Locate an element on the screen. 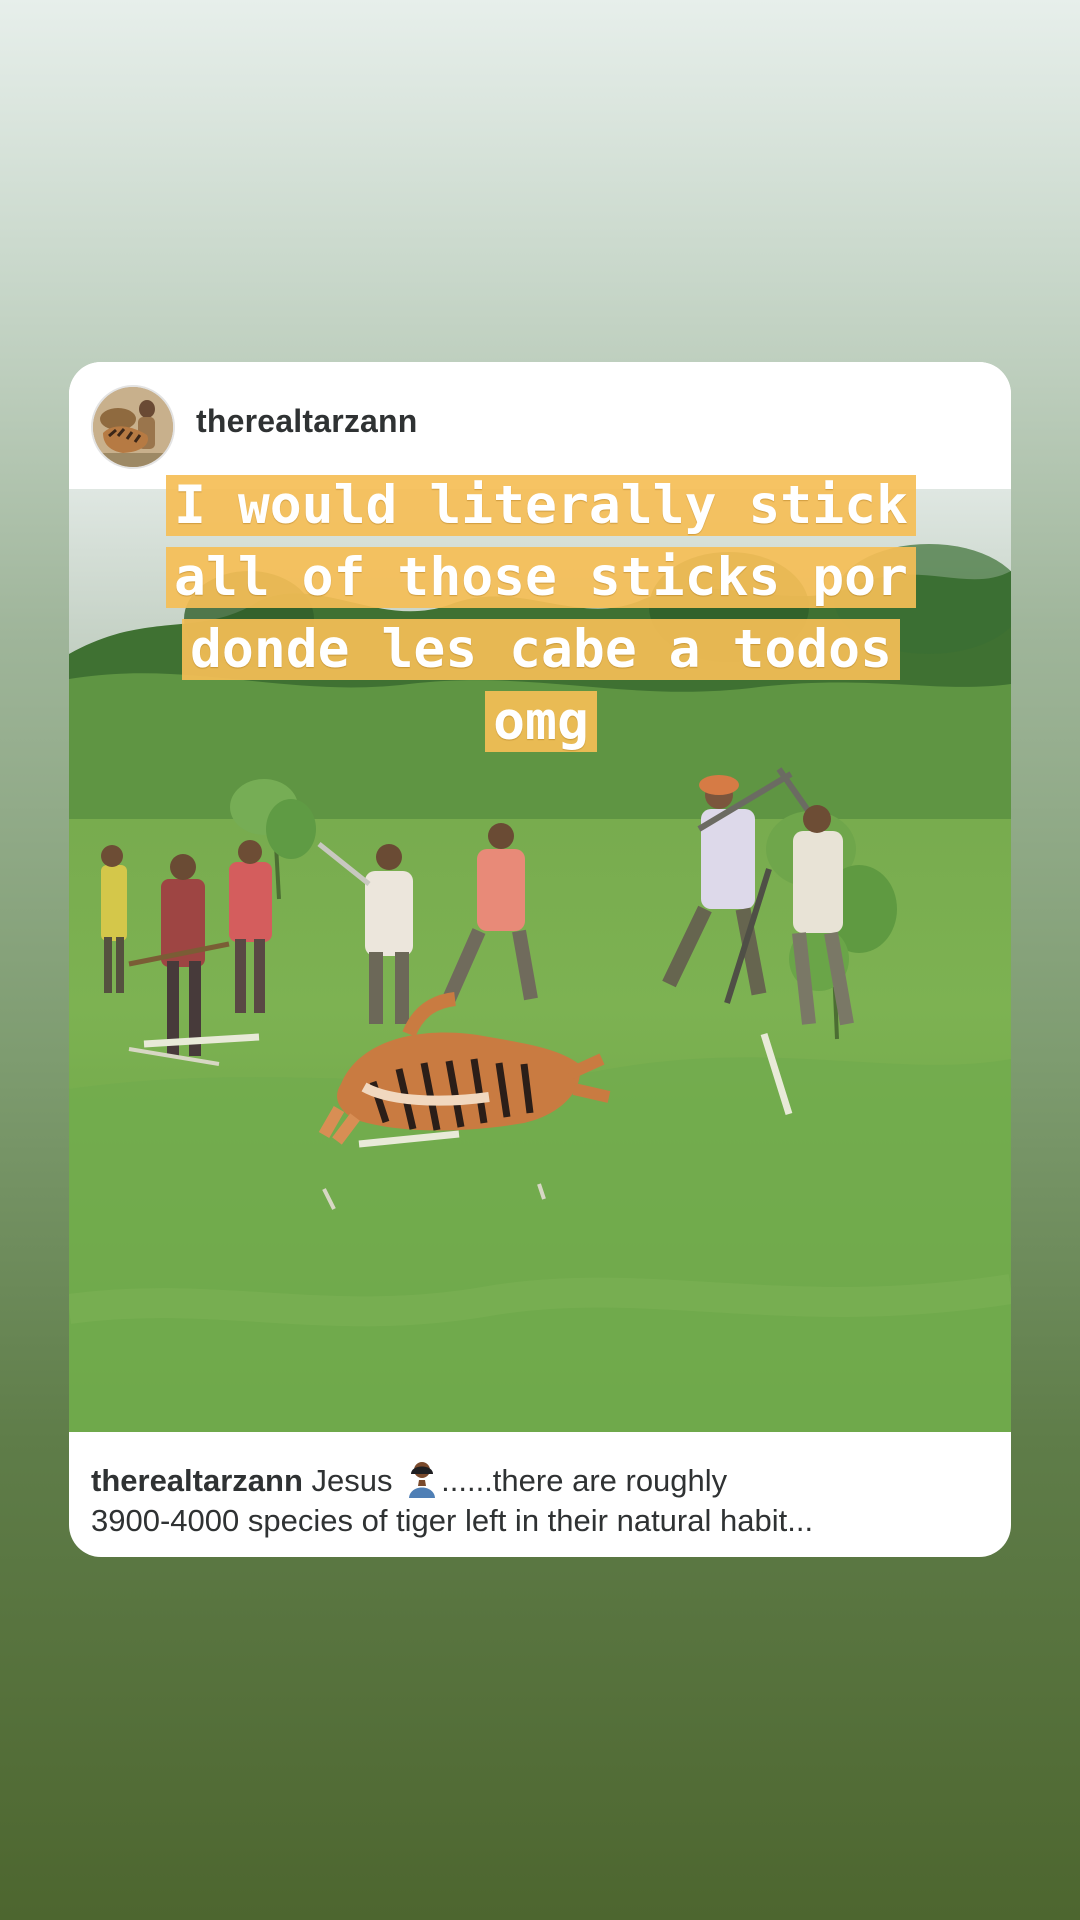 This screenshot has height=1920, width=1080. caption-text-continued: ......there are roughly is located at coordinates (584, 1480).